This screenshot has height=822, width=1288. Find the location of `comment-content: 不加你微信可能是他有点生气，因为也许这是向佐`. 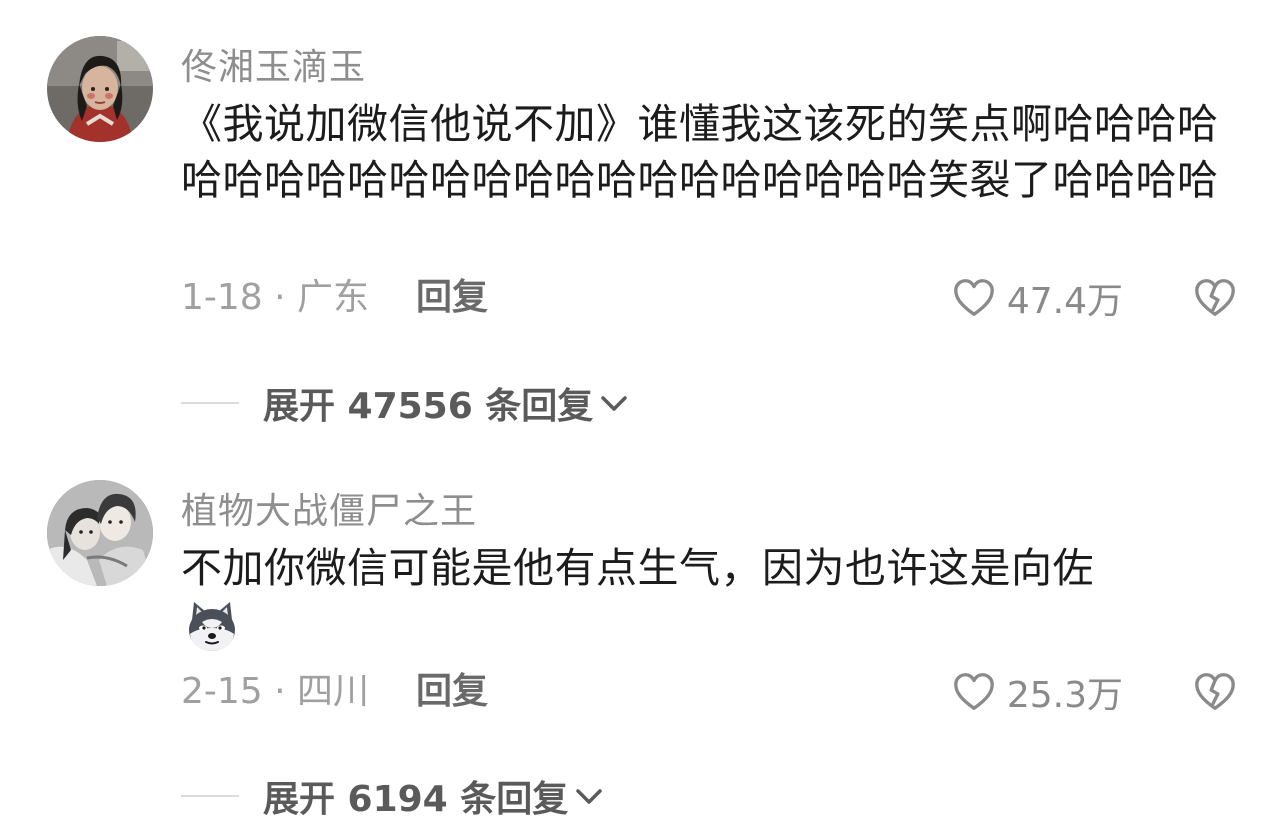

comment-content: 不加你微信可能是他有点生气，因为也许这是向佐 is located at coordinates (637, 568).